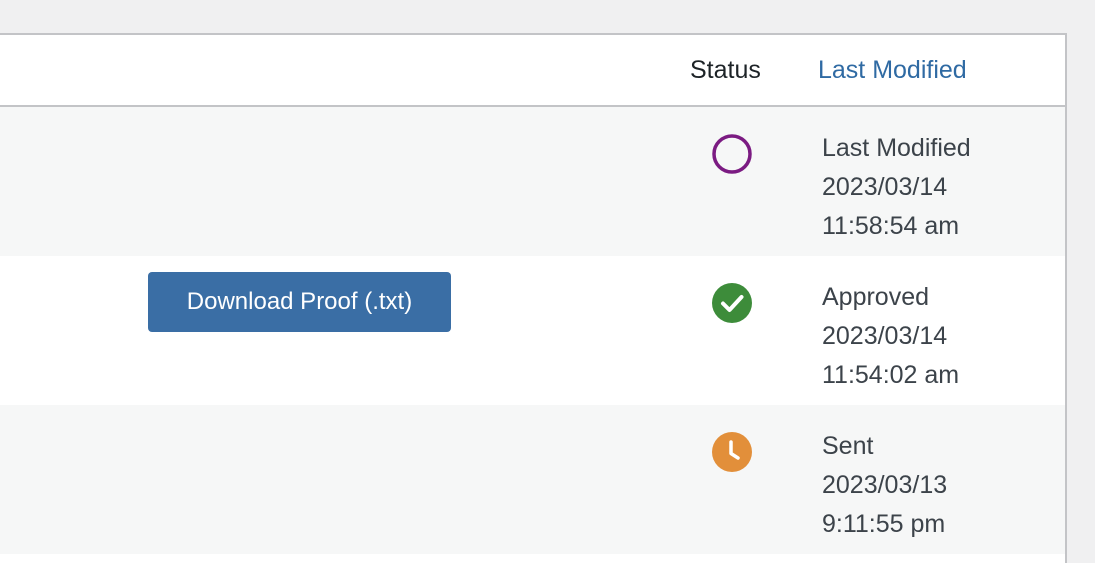 The width and height of the screenshot is (1095, 563). What do you see at coordinates (732, 452) in the screenshot?
I see `clock-circle-icon` at bounding box center [732, 452].